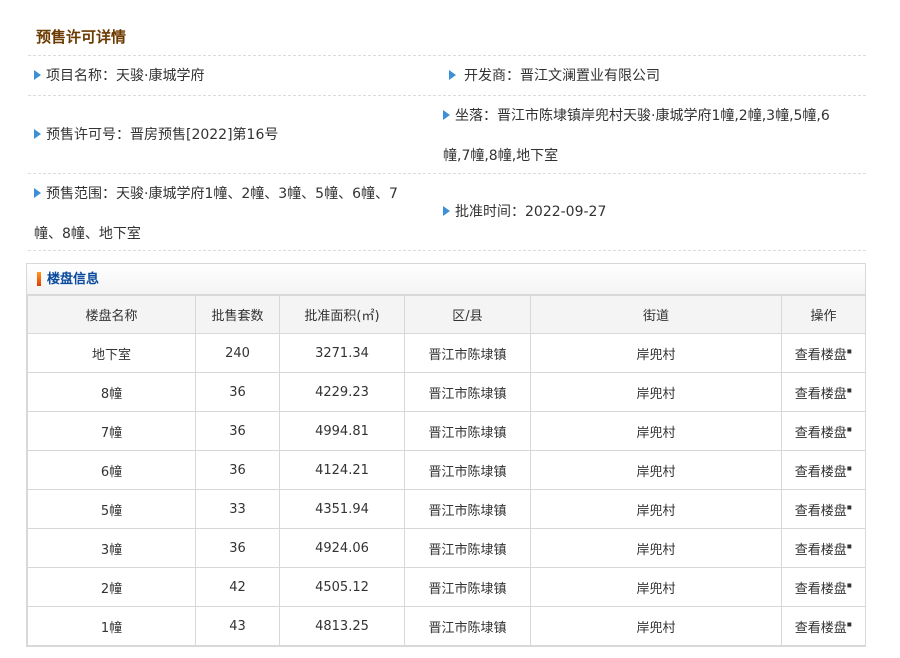  What do you see at coordinates (237, 587) in the screenshot?
I see `units-cell: 42` at bounding box center [237, 587].